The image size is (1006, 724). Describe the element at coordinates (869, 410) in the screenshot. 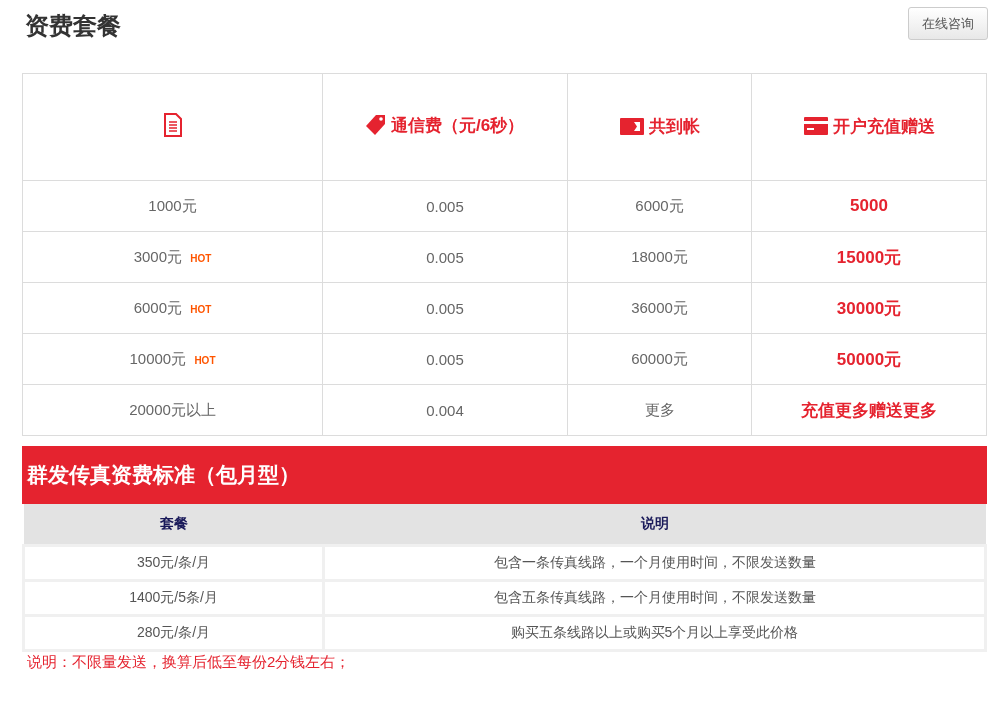

I see `table-cell: 充值更多赠送更多` at that location.